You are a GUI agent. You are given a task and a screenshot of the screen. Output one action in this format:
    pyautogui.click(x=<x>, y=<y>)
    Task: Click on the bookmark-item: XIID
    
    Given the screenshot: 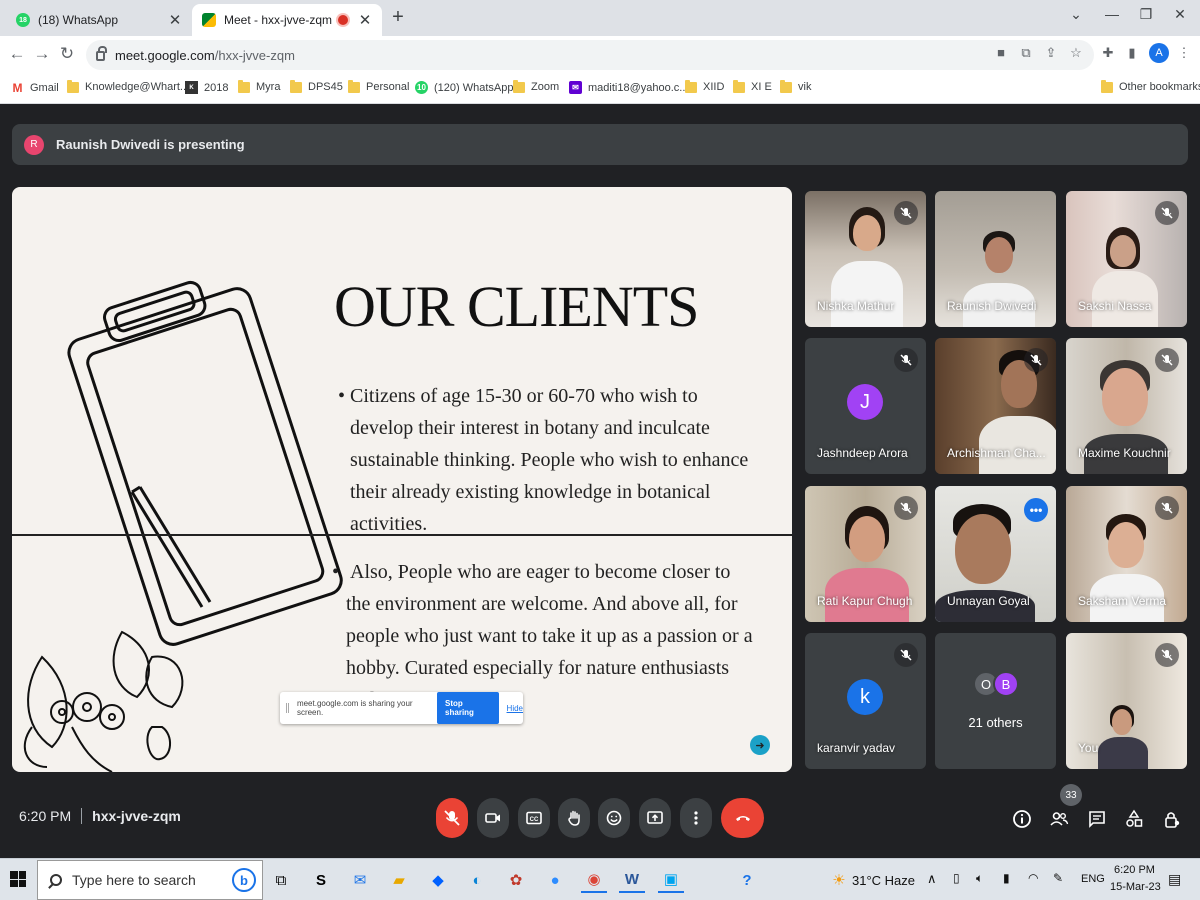 What is the action you would take?
    pyautogui.click(x=704, y=86)
    